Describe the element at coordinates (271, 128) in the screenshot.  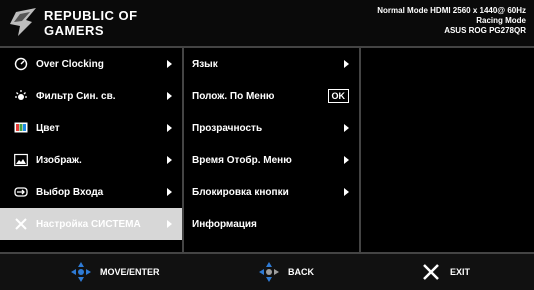
I see `submenu-item-transparency: Прозрачность` at that location.